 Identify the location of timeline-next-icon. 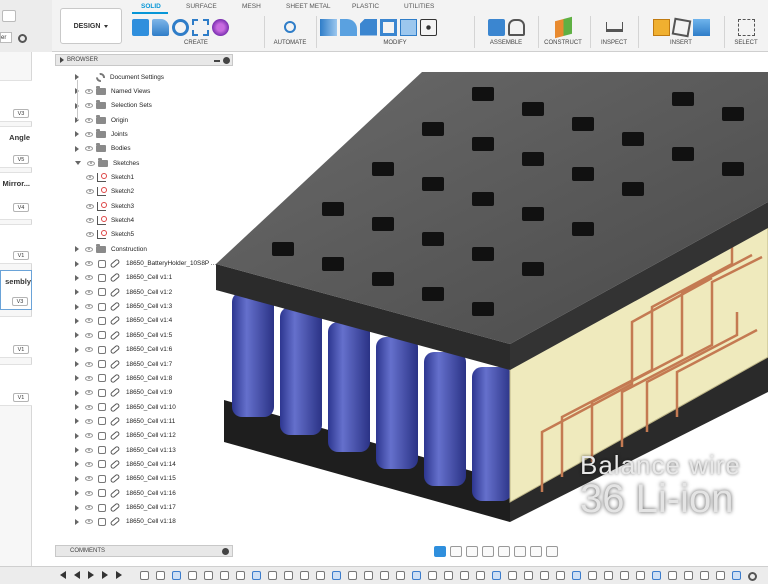
(105, 575).